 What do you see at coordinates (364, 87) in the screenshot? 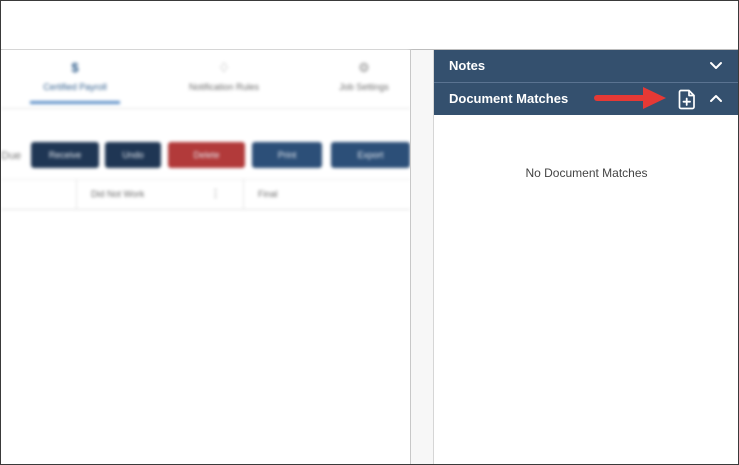
I see `tab-label: Job Settings` at bounding box center [364, 87].